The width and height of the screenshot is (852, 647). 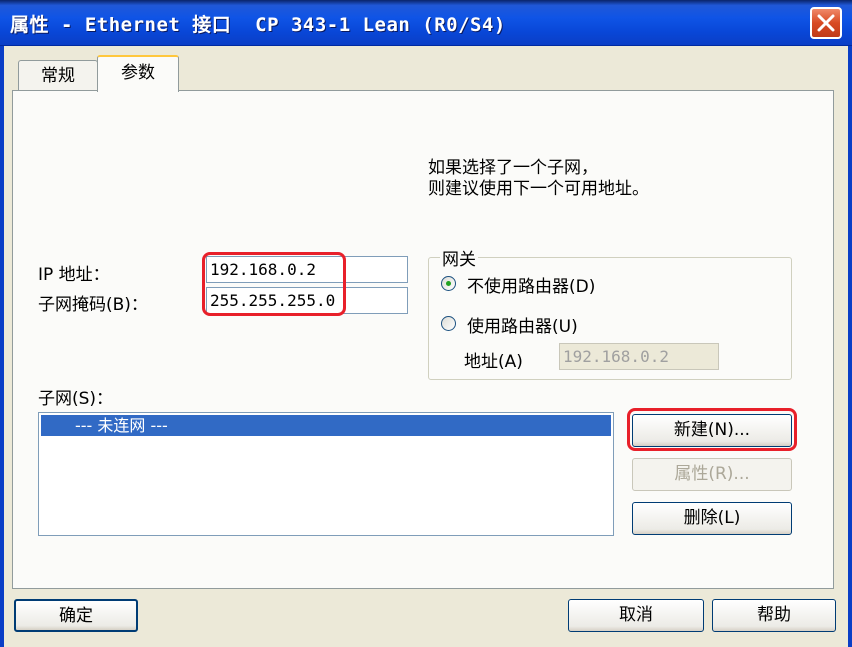 I want to click on no-router-label: 不使用路由器(D), so click(x=531, y=284).